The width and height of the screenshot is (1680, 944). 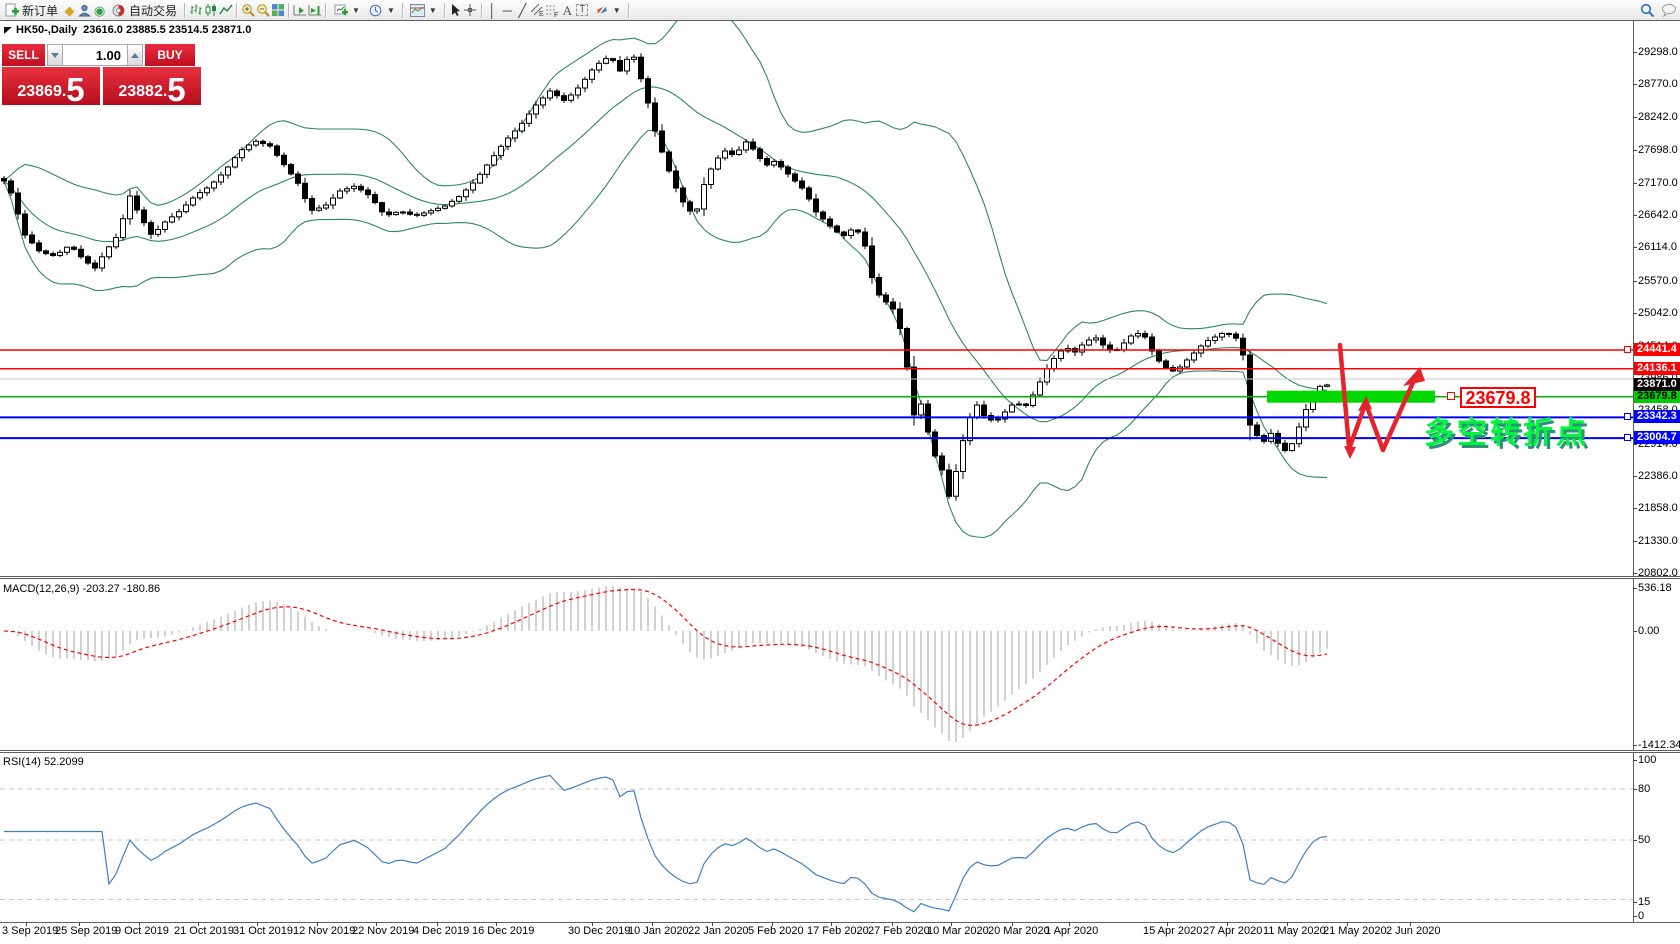 I want to click on buy-button: BUY, so click(x=170, y=55).